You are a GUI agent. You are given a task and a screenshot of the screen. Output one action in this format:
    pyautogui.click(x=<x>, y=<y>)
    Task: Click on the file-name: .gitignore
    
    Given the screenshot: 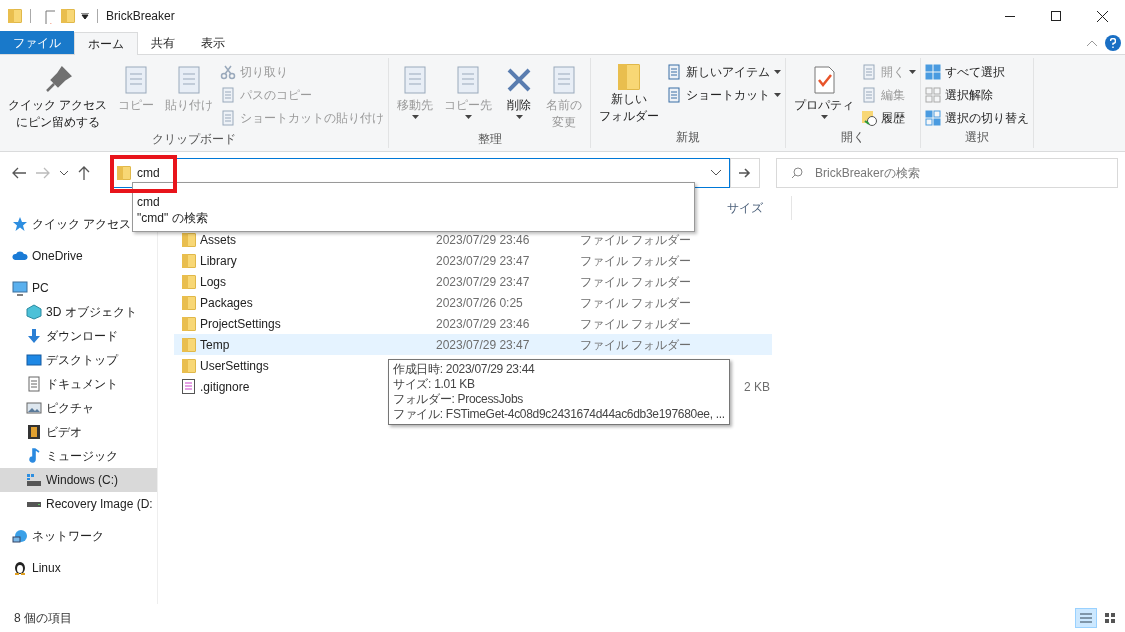 What is the action you would take?
    pyautogui.click(x=225, y=387)
    